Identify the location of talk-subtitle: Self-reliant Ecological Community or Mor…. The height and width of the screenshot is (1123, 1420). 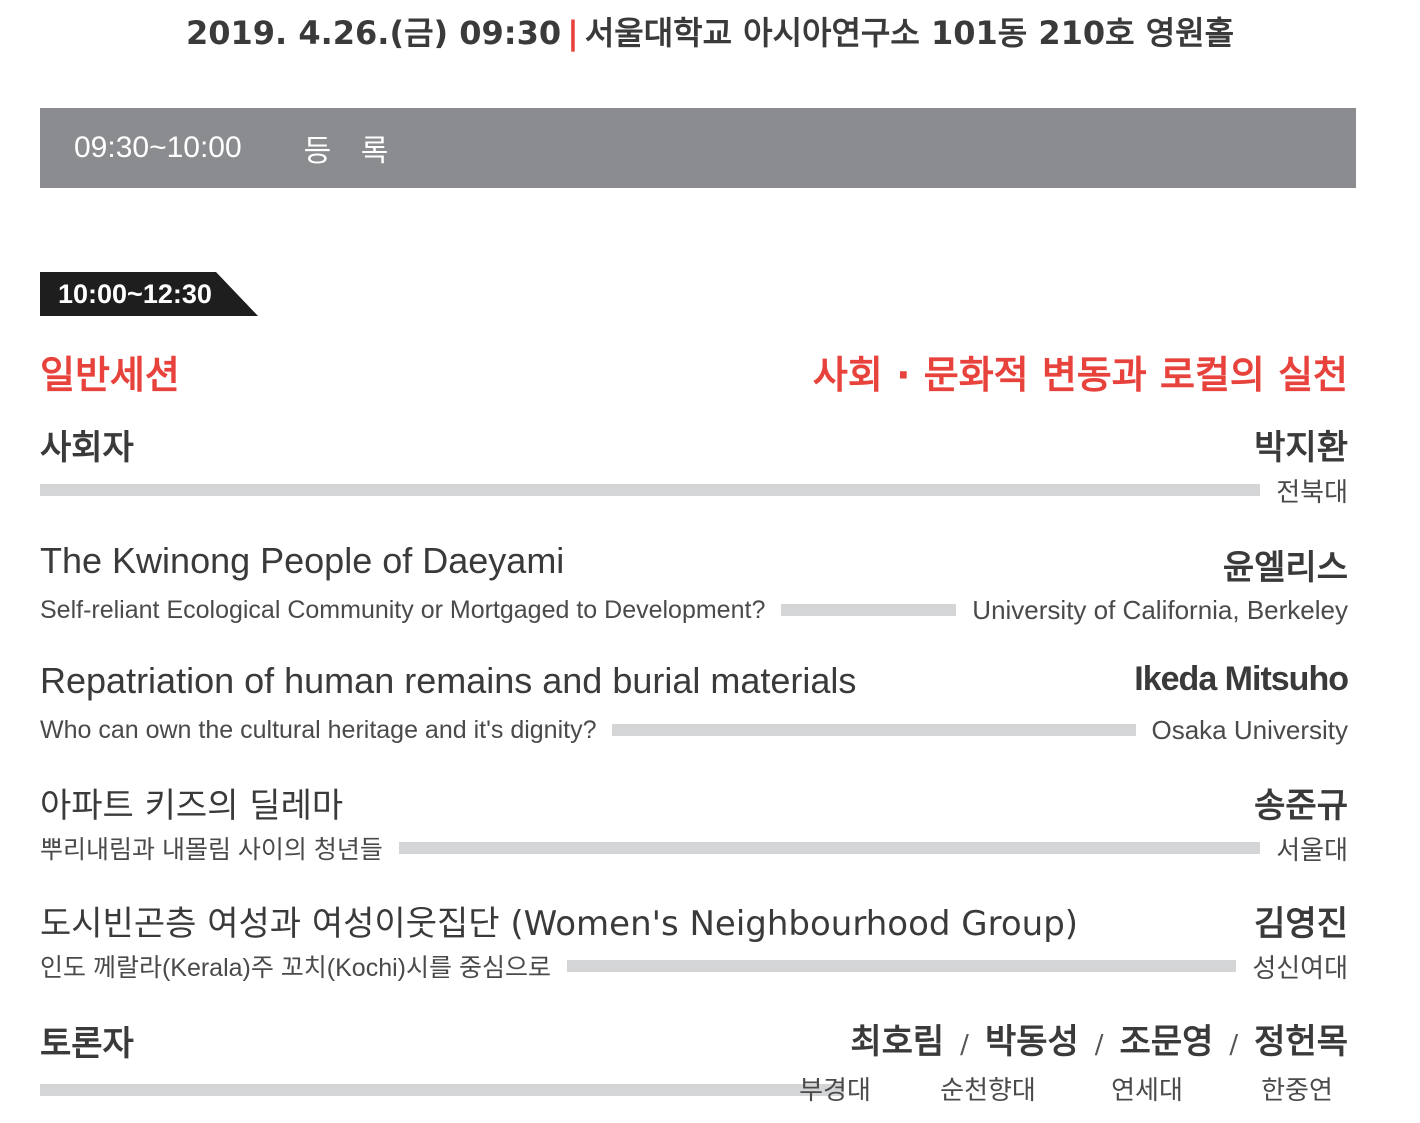
(403, 609).